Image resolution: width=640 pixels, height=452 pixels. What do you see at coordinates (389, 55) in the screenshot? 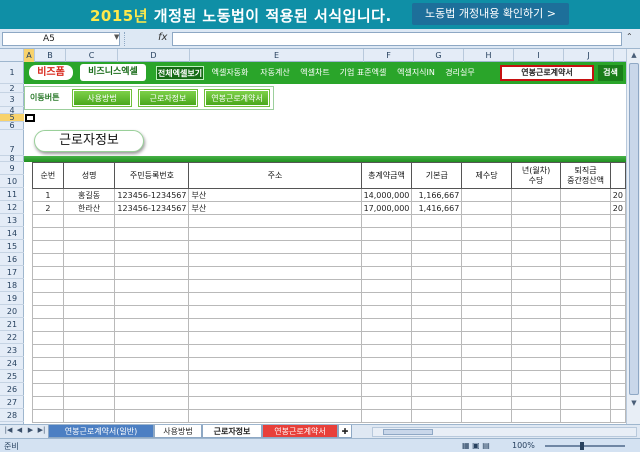
I see `column-header: F` at bounding box center [389, 55].